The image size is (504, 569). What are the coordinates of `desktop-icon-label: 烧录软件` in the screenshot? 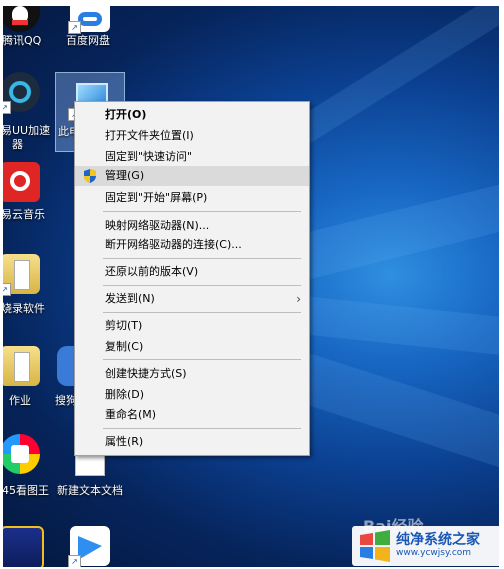 It's located at (24, 308).